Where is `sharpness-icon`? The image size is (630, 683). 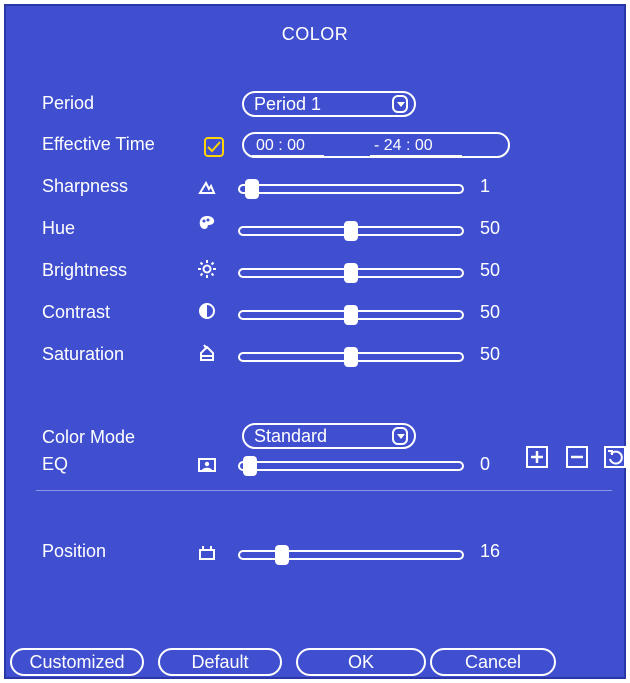 sharpness-icon is located at coordinates (207, 187).